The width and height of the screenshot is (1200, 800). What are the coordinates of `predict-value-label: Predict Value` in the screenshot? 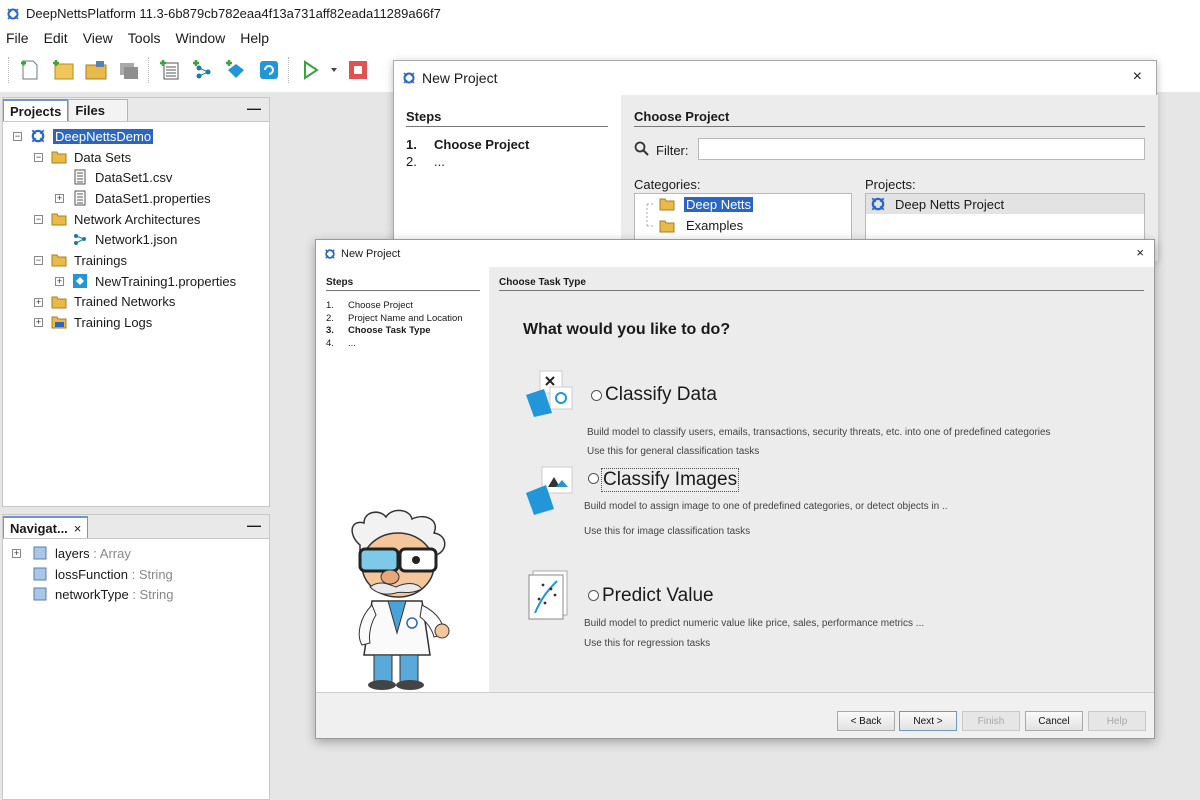 It's located at (658, 596).